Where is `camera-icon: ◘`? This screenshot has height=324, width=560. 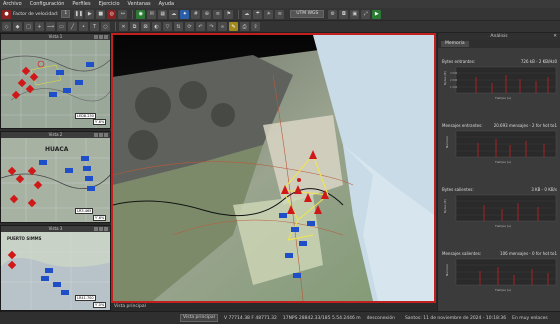
camera-icon: ◘ is located at coordinates (344, 14).